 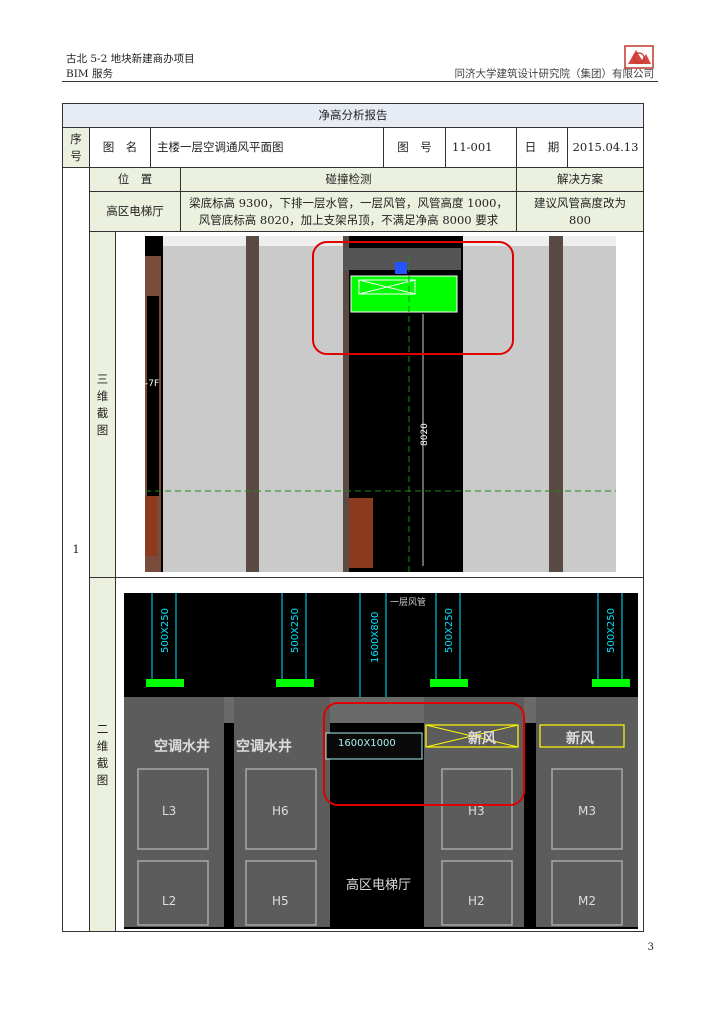 I want to click on solution-header: 解决方案, so click(x=580, y=180).